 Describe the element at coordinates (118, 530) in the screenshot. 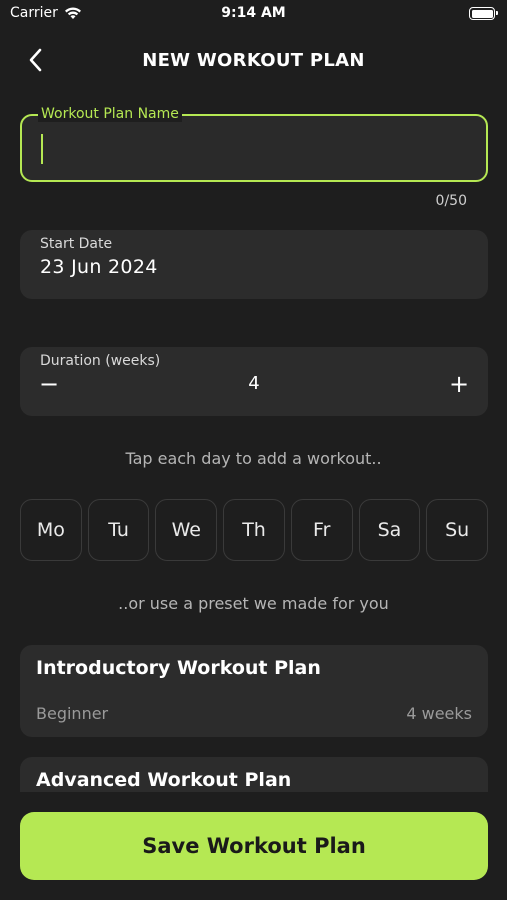

I see `day-tuesday: Tu` at that location.